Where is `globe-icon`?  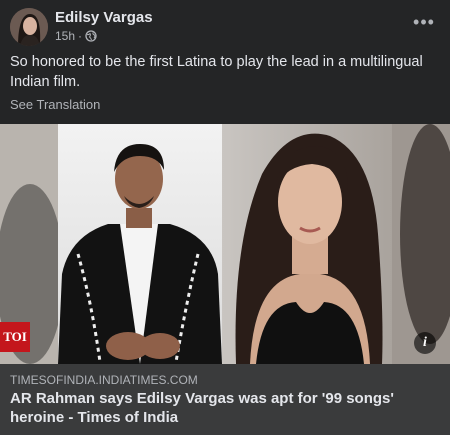
globe-icon is located at coordinates (91, 36).